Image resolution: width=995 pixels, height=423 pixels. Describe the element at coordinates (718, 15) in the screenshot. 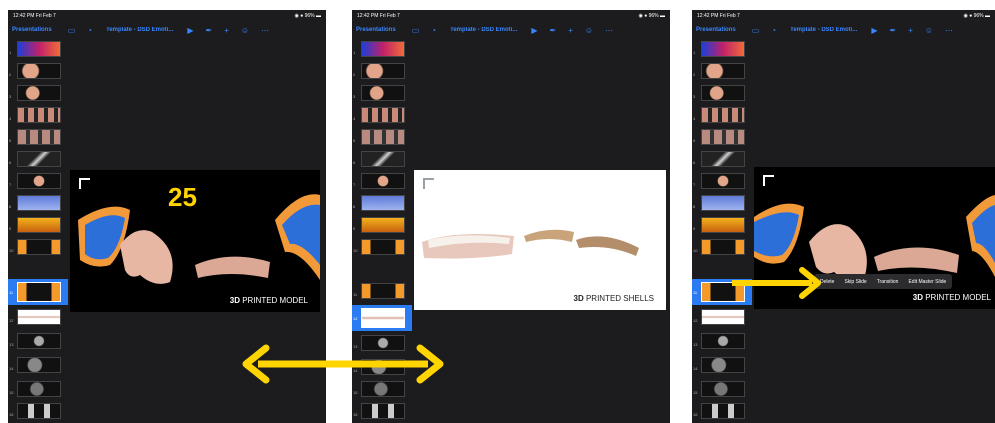

I see `status-time: 12:42 PM Fri Feb 7` at that location.